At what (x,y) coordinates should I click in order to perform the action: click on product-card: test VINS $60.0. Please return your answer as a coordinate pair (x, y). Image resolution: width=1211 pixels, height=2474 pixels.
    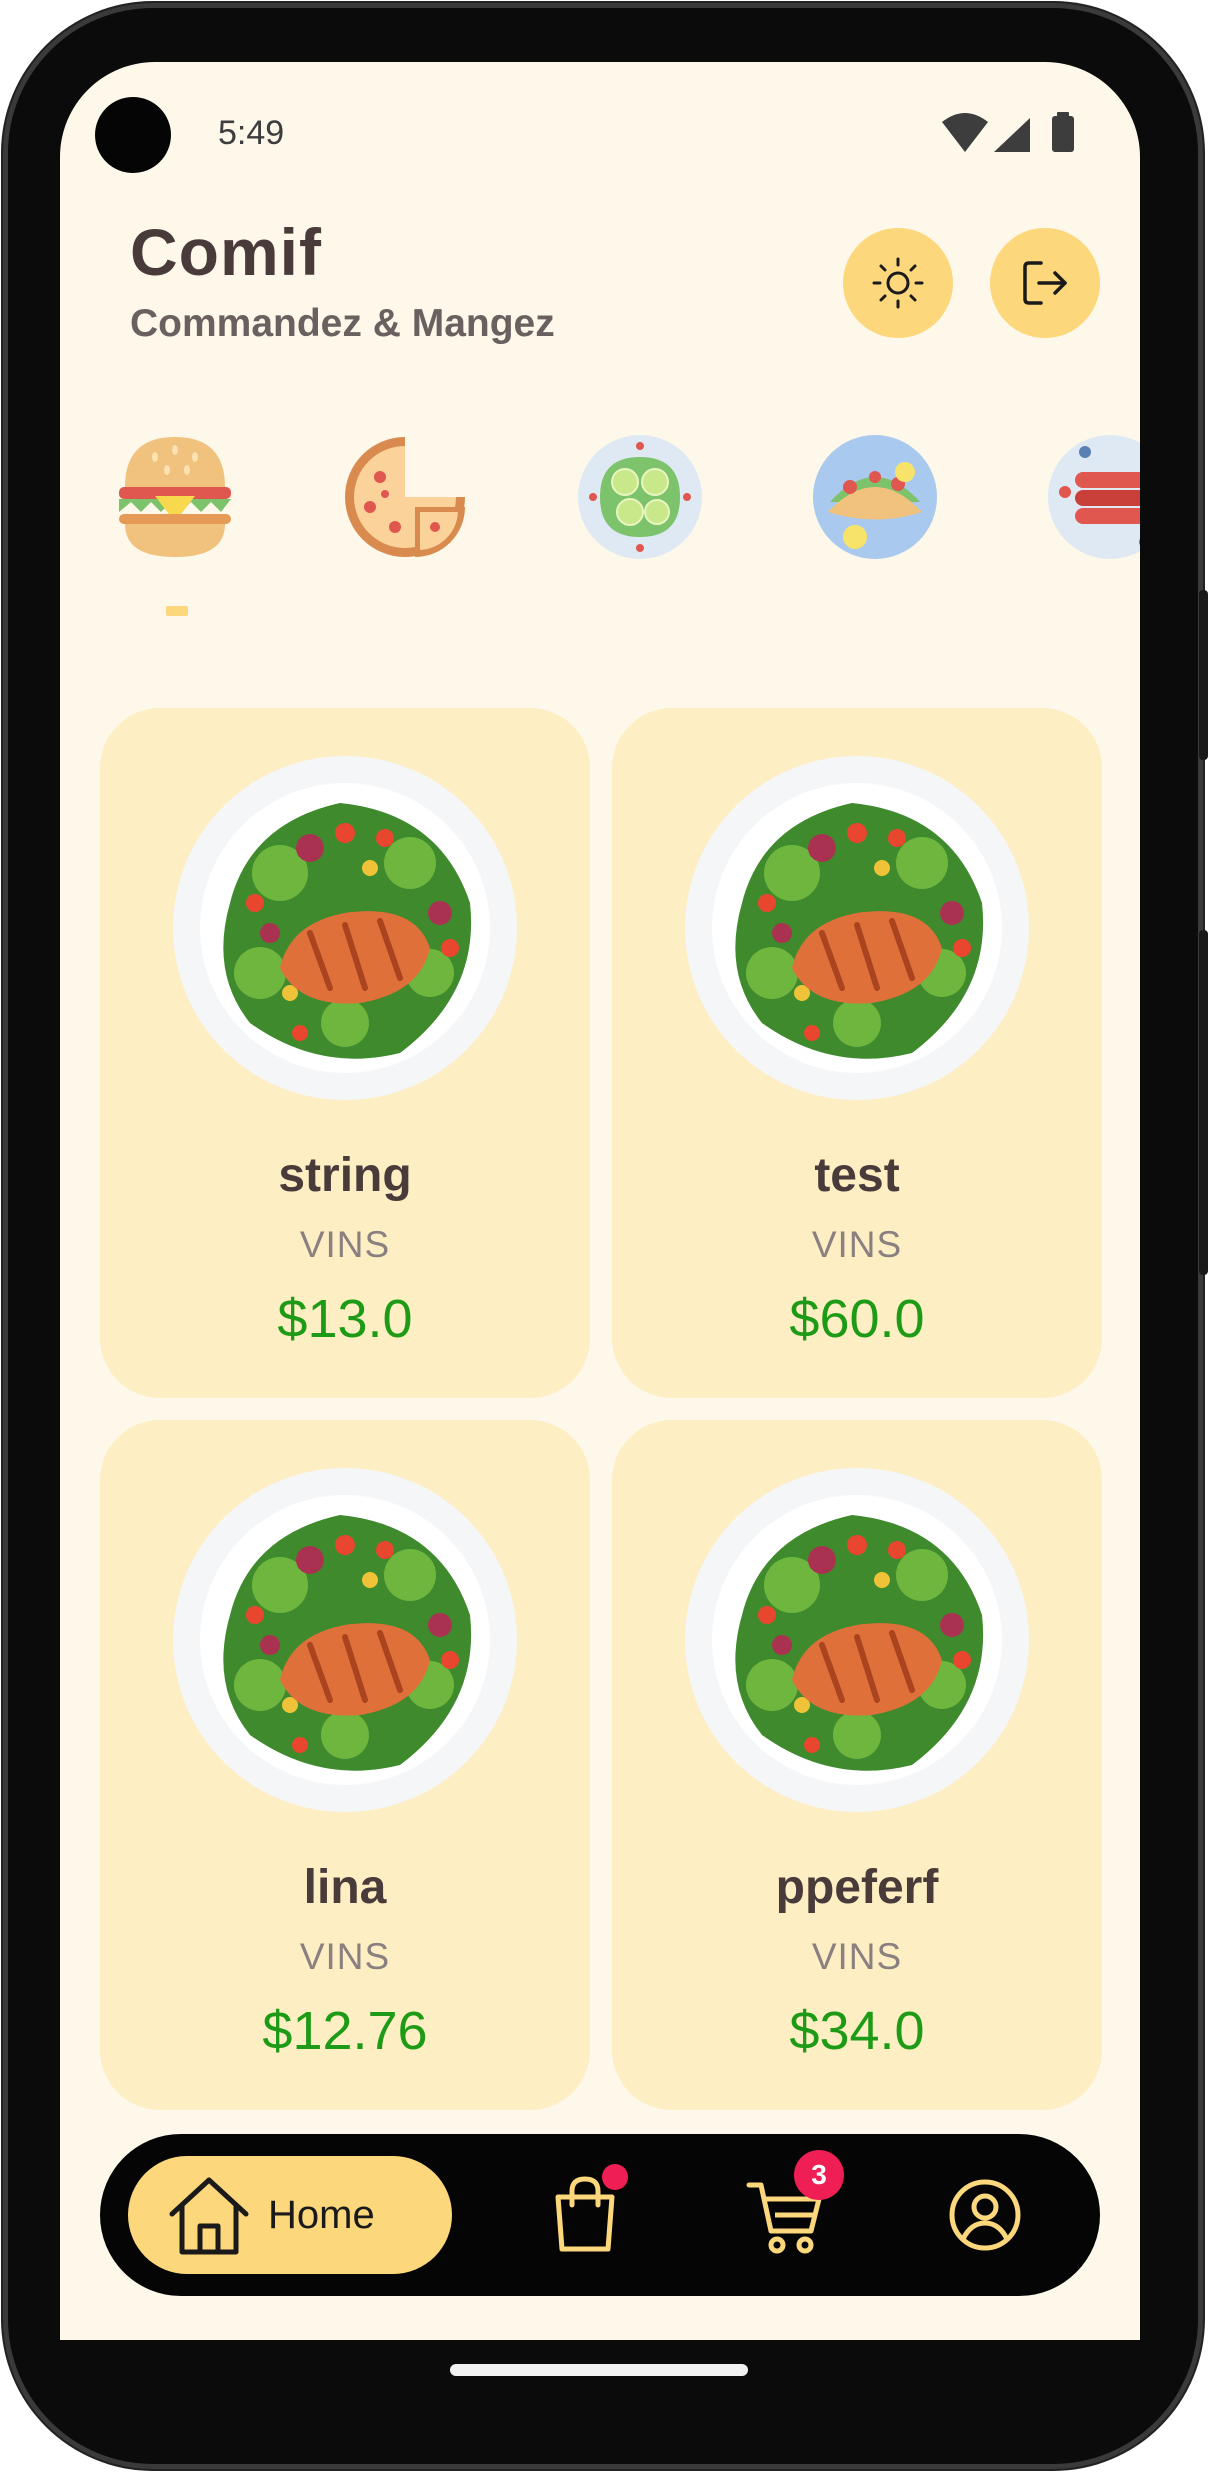
    Looking at the image, I should click on (857, 1053).